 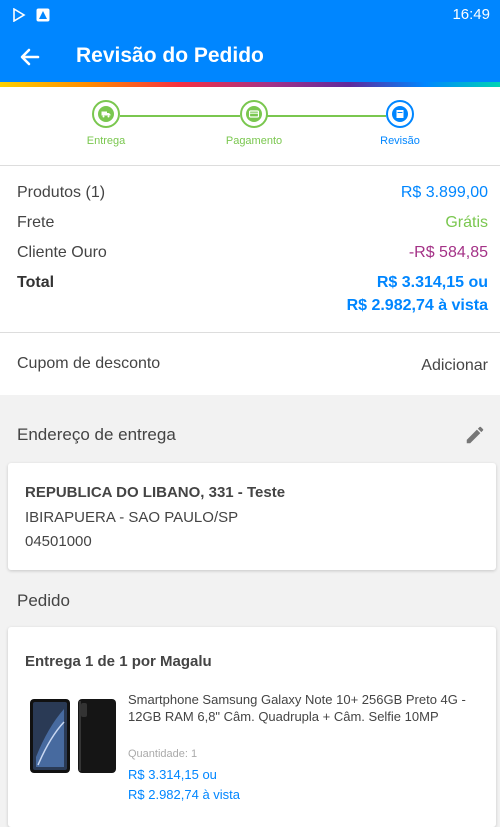 I want to click on page-title: Revisão do Pedido, so click(x=170, y=55).